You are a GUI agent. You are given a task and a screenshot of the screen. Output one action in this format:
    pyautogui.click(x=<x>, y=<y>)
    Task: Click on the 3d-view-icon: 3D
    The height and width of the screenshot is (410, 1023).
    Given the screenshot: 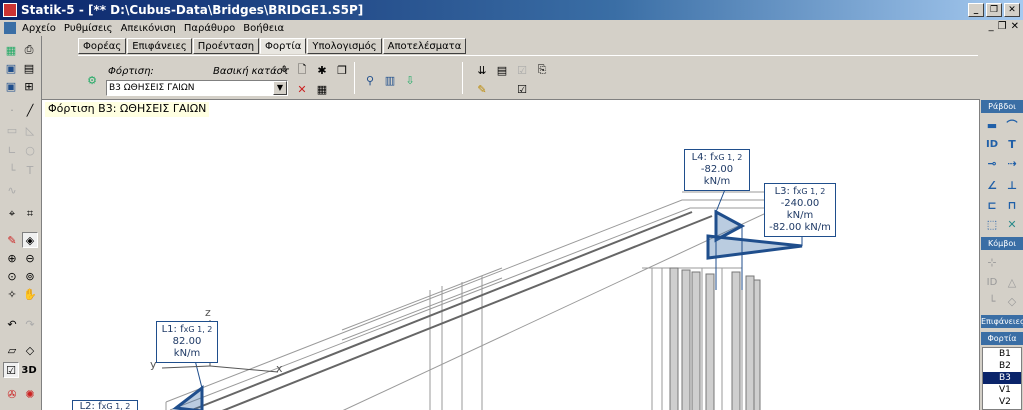 What is the action you would take?
    pyautogui.click(x=29, y=370)
    